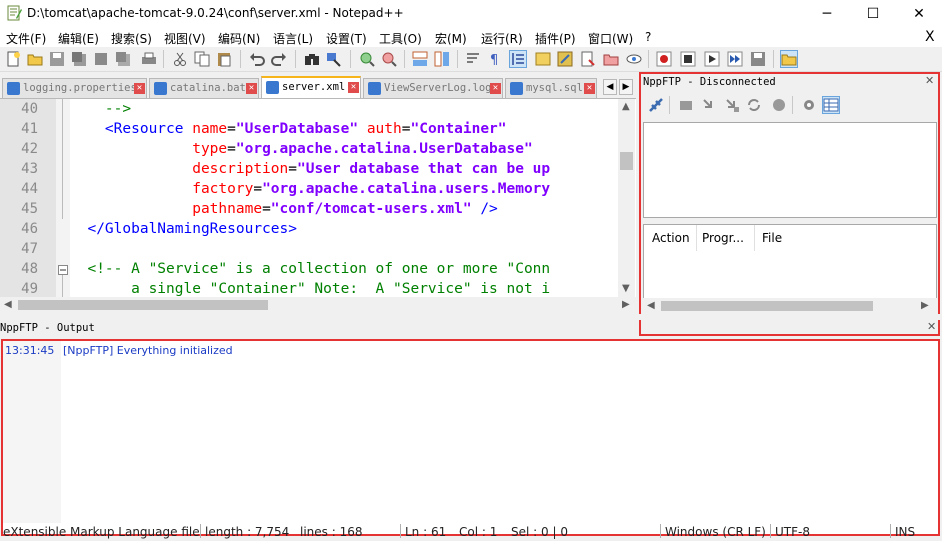  Describe the element at coordinates (664, 59) in the screenshot. I see `record-macro-icon` at that location.